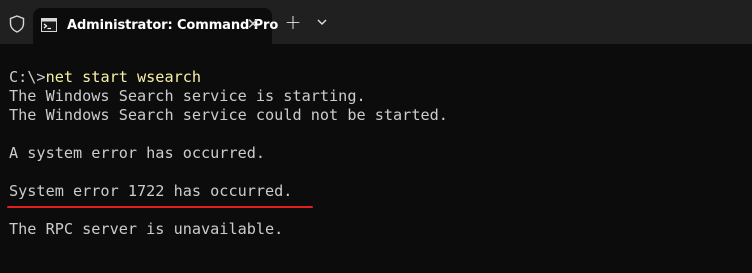 Image resolution: width=752 pixels, height=273 pixels. Describe the element at coordinates (187, 96) in the screenshot. I see `output-line: The Windows Search service is starting.` at that location.